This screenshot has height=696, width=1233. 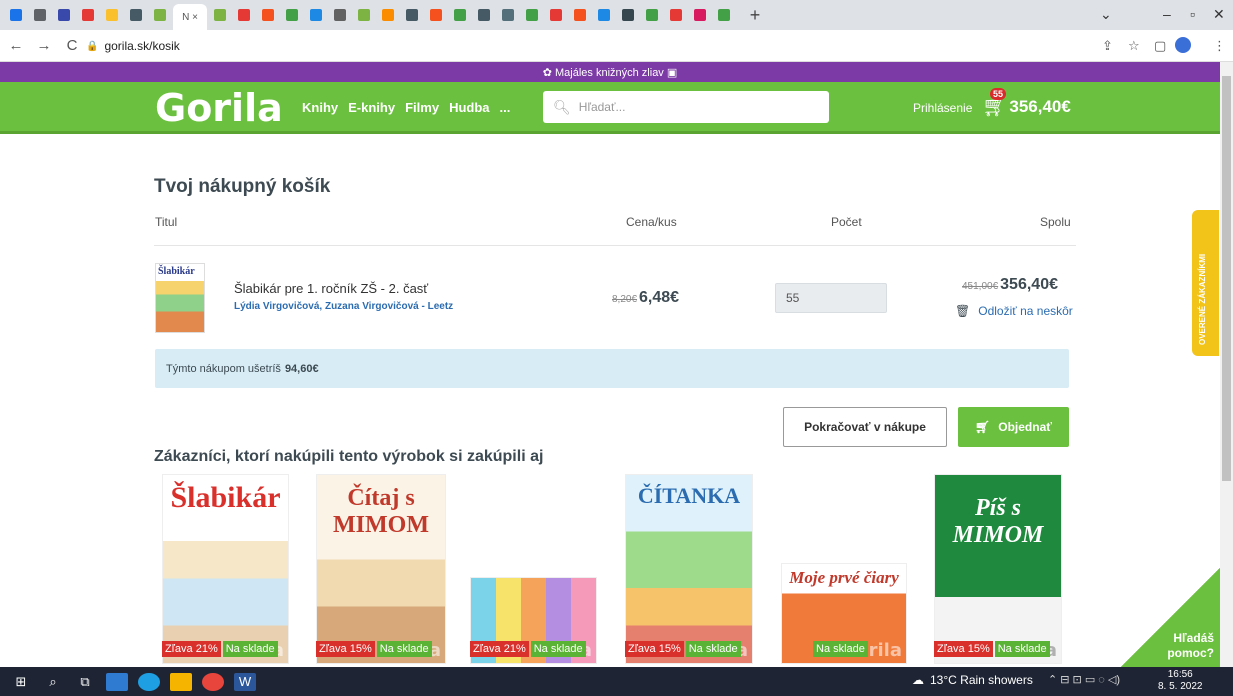 What do you see at coordinates (117, 681) in the screenshot?
I see `app-icon` at bounding box center [117, 681].